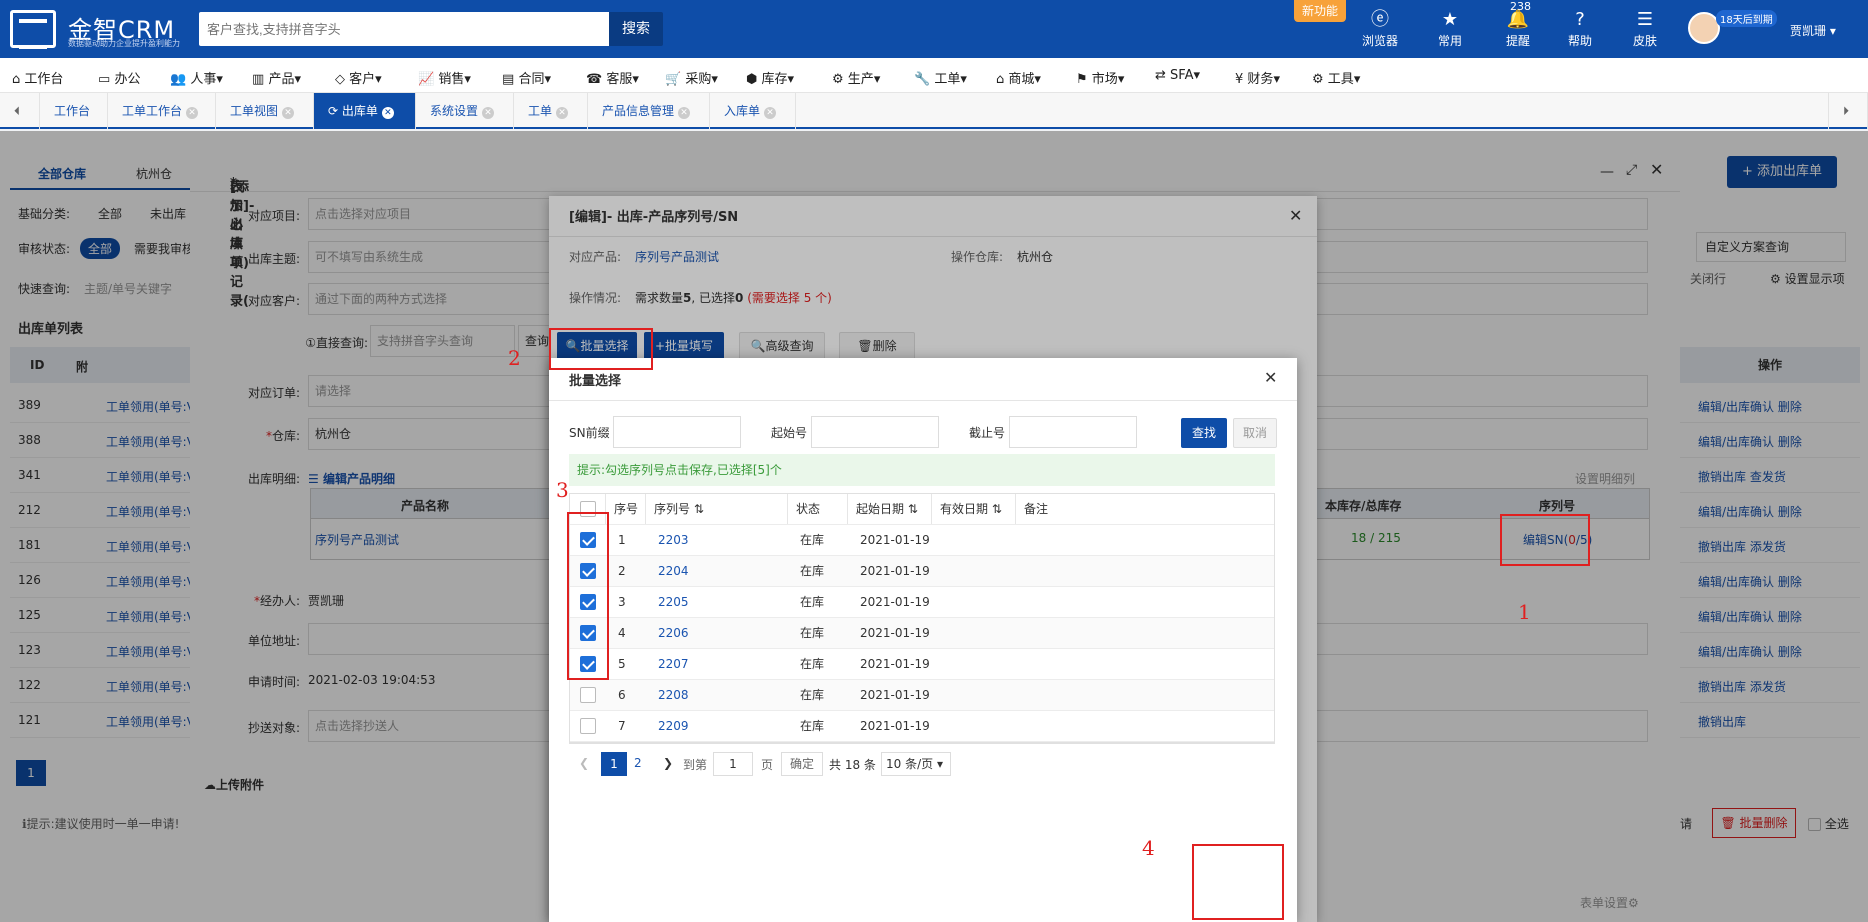  I want to click on favorites-button: ★ 常用, so click(1450, 28).